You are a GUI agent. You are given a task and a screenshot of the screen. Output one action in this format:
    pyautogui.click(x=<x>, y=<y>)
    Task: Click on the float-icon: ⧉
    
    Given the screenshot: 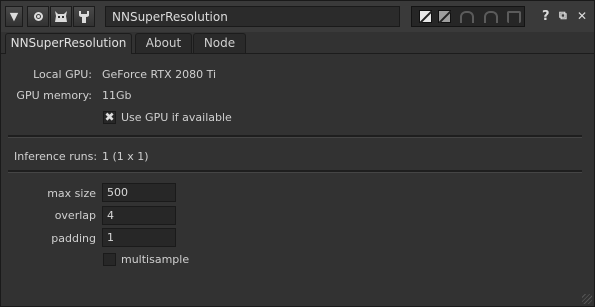 What is the action you would take?
    pyautogui.click(x=563, y=16)
    